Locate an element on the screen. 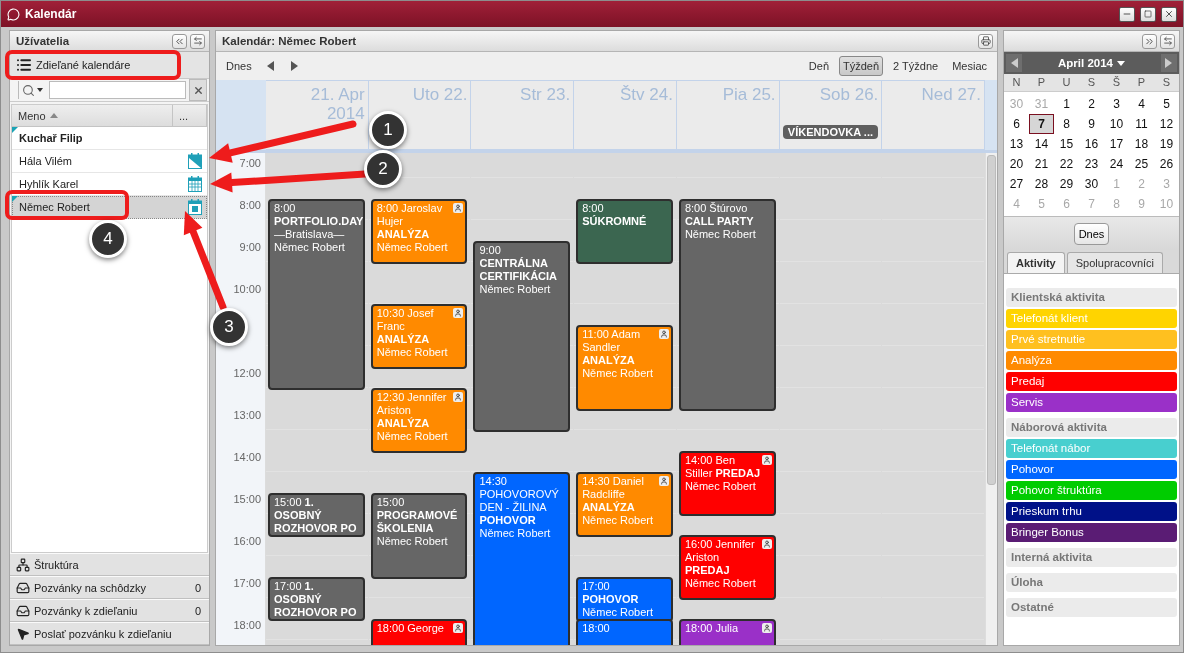  user-row: Kuchař Filip is located at coordinates (109, 138).